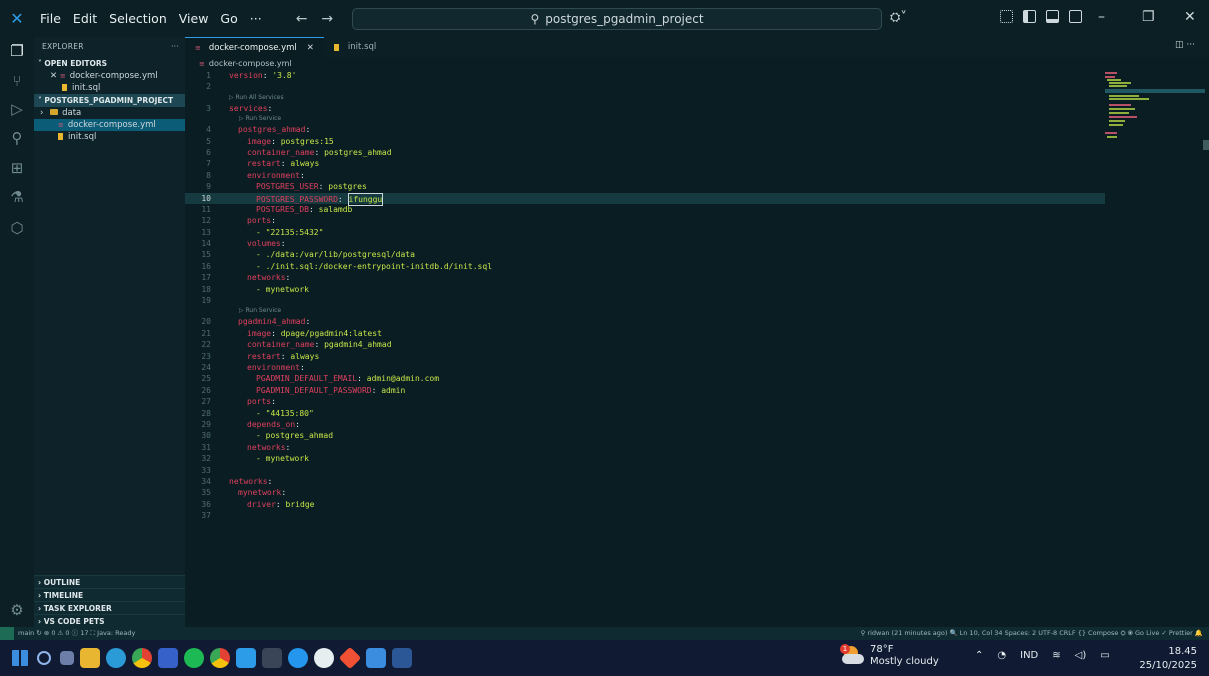 Image resolution: width=1209 pixels, height=676 pixels. Describe the element at coordinates (246, 658) in the screenshot. I see `vscode-taskbar-icon` at that location.